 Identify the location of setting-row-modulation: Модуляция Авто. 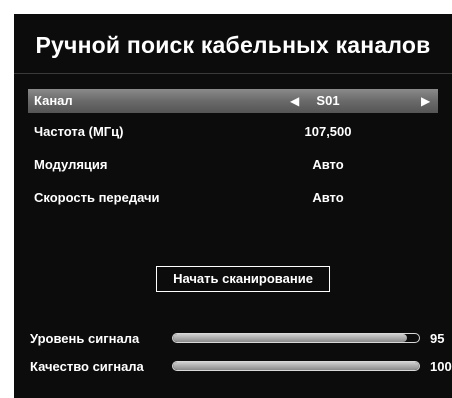
(233, 165).